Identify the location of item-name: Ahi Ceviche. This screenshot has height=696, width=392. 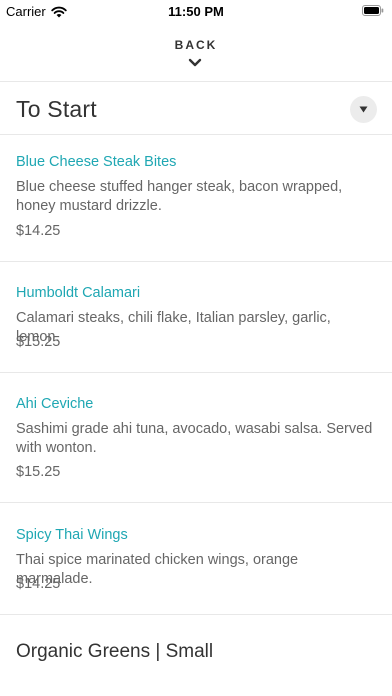
(54, 404).